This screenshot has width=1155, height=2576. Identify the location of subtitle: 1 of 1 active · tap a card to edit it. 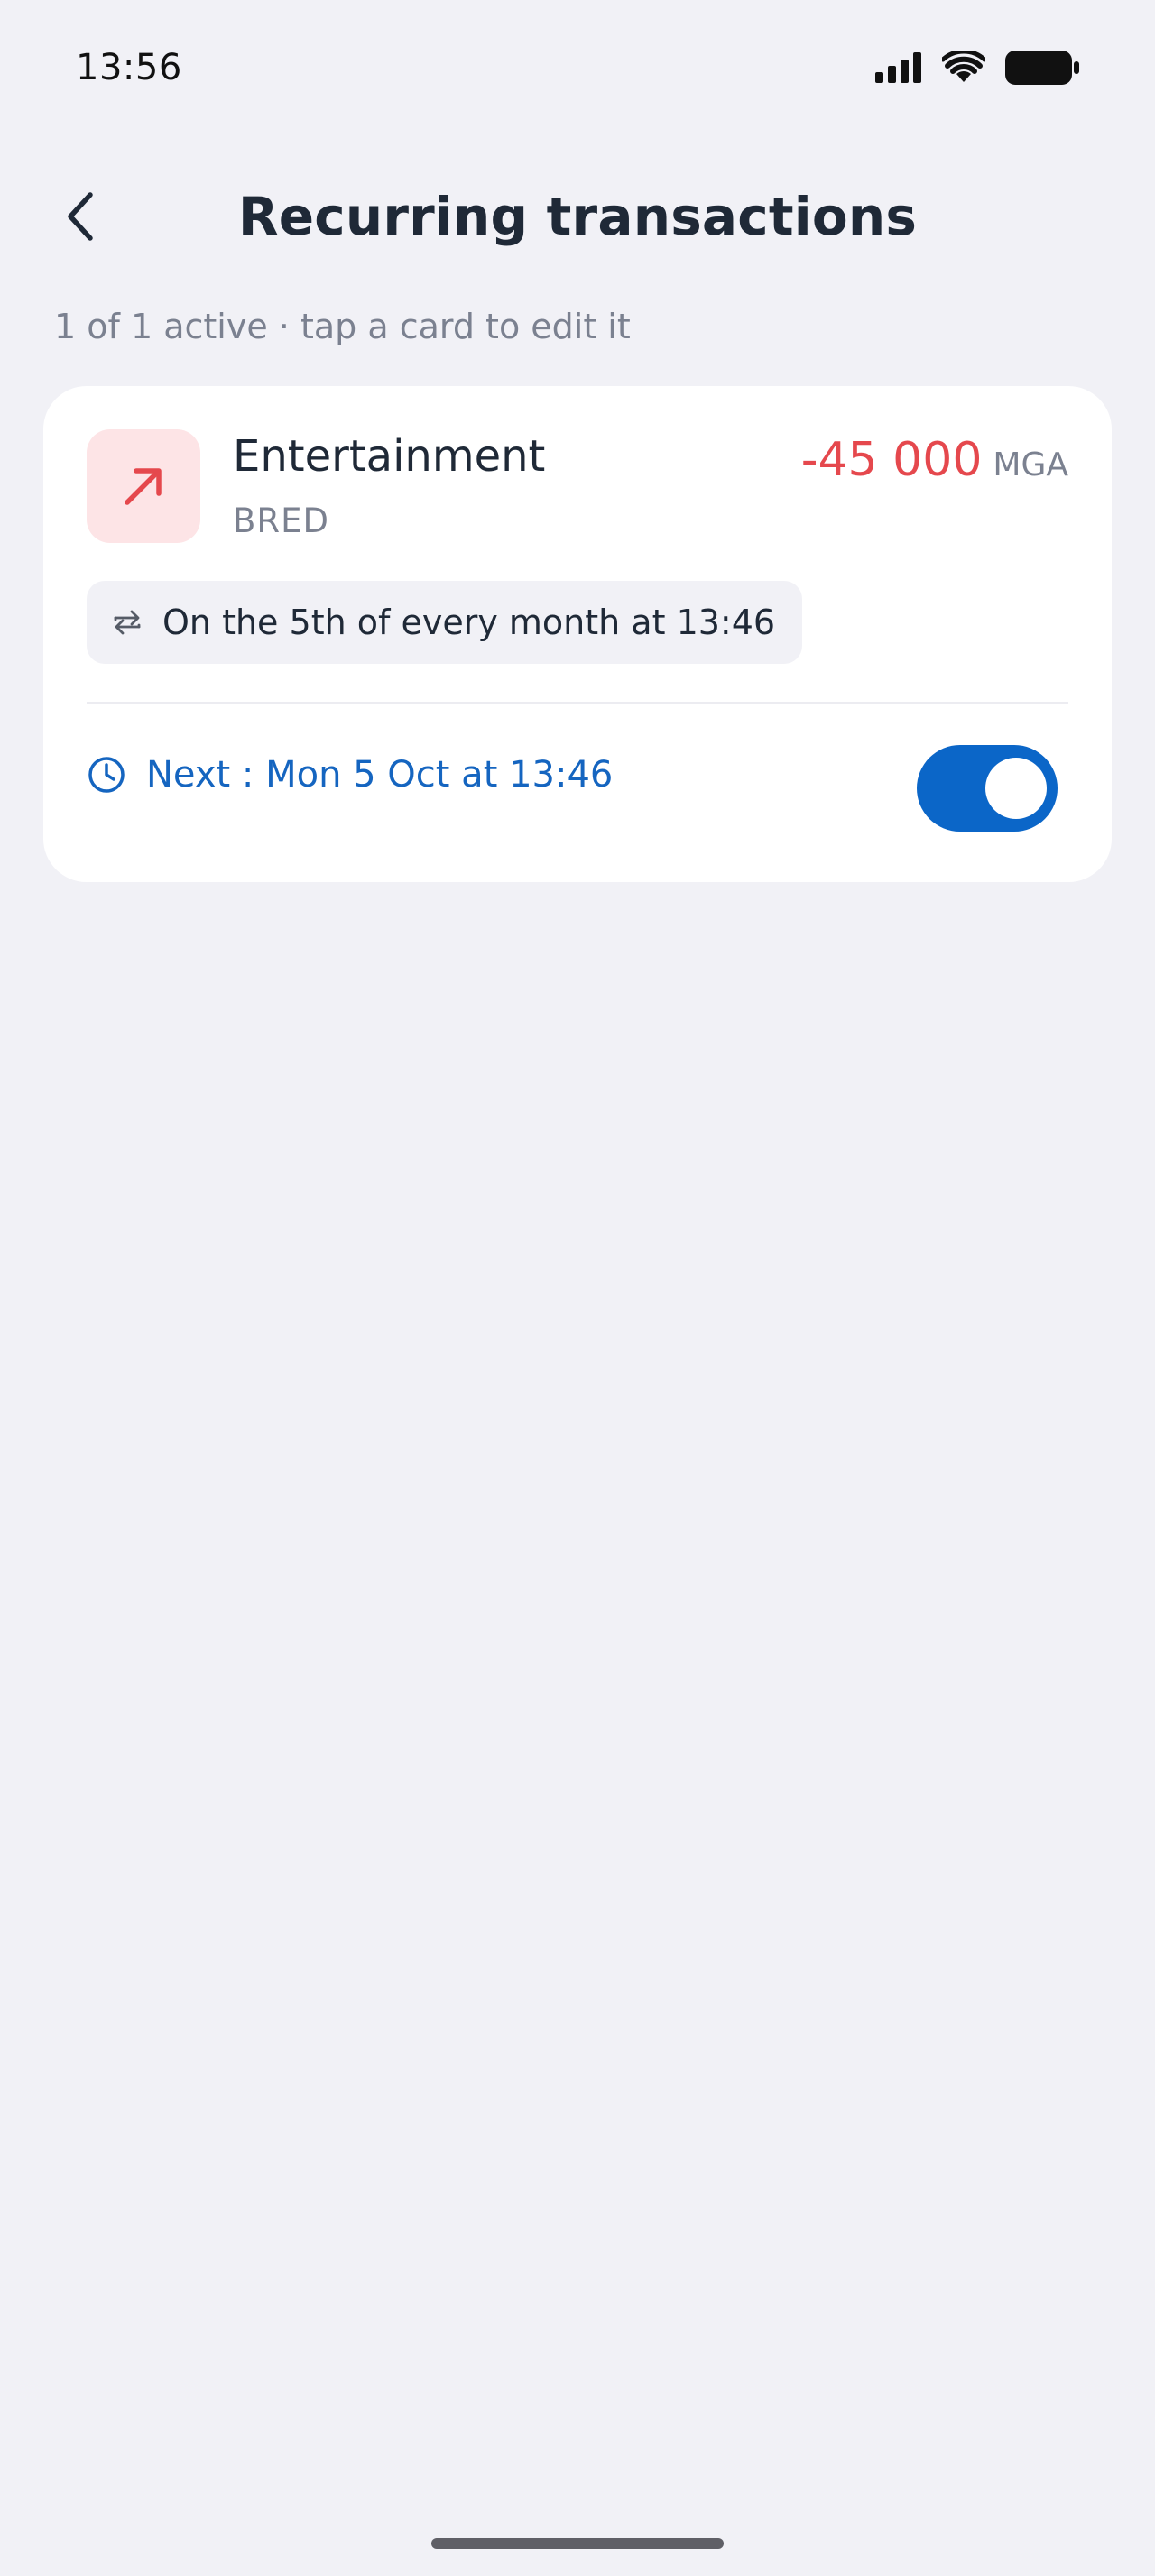
(342, 326).